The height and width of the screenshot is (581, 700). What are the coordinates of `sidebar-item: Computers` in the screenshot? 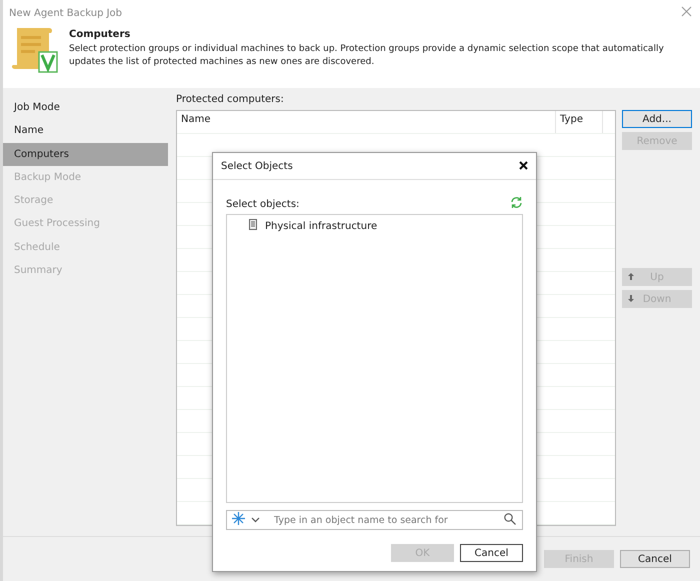 It's located at (85, 154).